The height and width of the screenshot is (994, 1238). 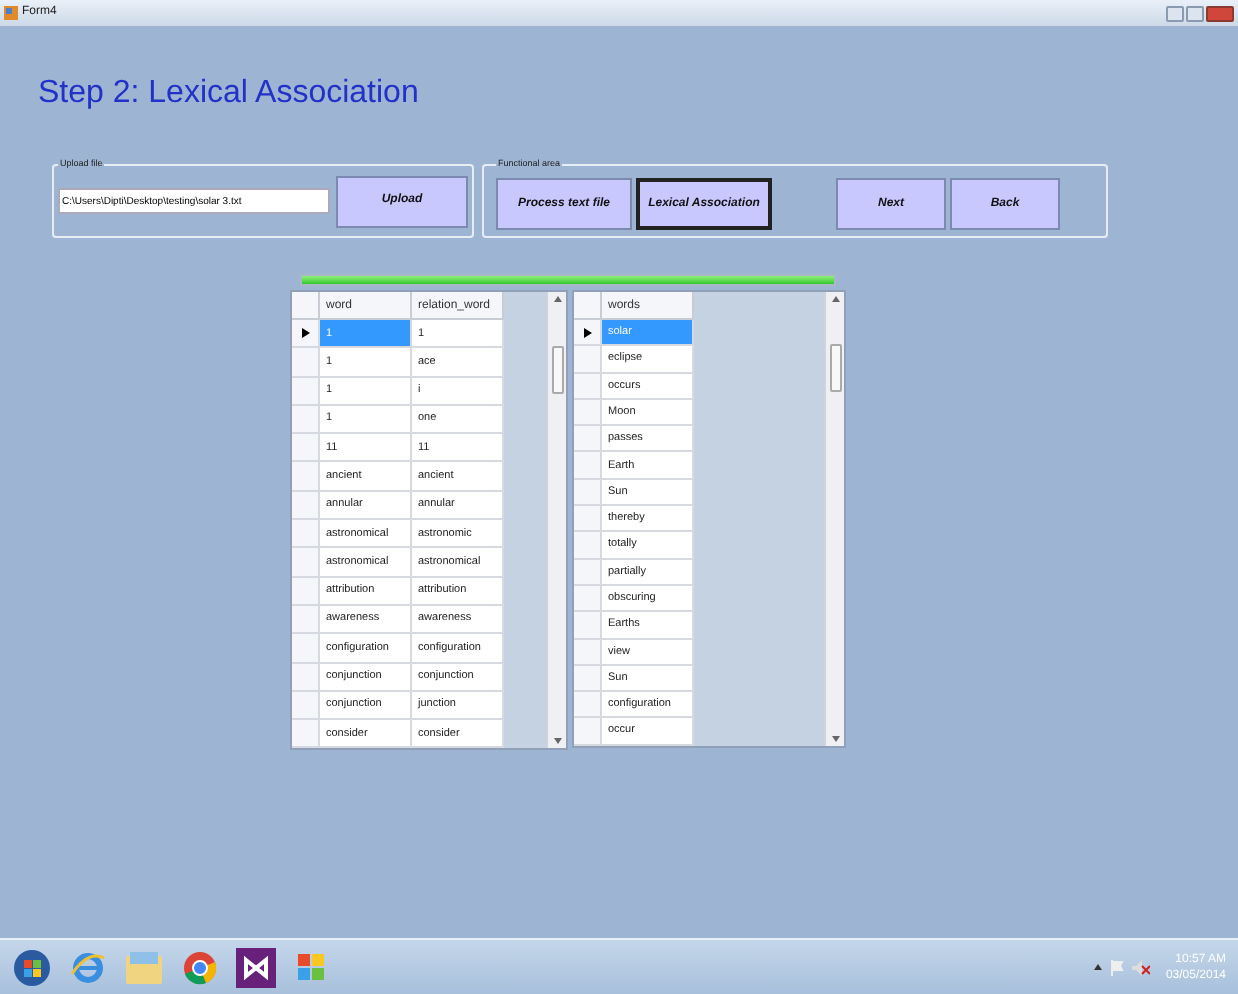 What do you see at coordinates (11, 13) in the screenshot?
I see `form-icon` at bounding box center [11, 13].